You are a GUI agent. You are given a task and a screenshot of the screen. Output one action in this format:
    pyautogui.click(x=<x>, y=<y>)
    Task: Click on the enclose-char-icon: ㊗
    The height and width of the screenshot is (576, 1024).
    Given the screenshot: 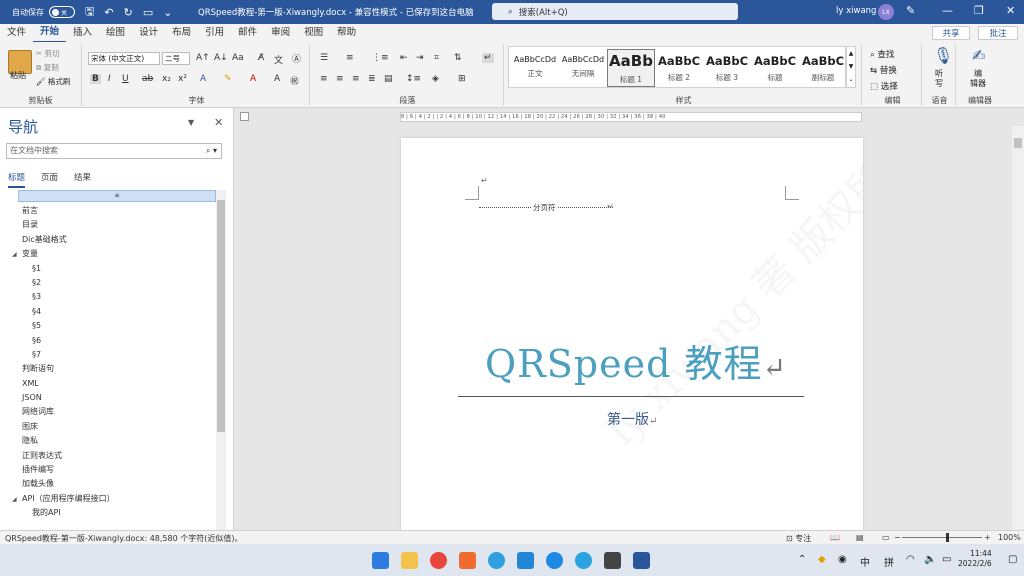 What is the action you would take?
    pyautogui.click(x=294, y=80)
    